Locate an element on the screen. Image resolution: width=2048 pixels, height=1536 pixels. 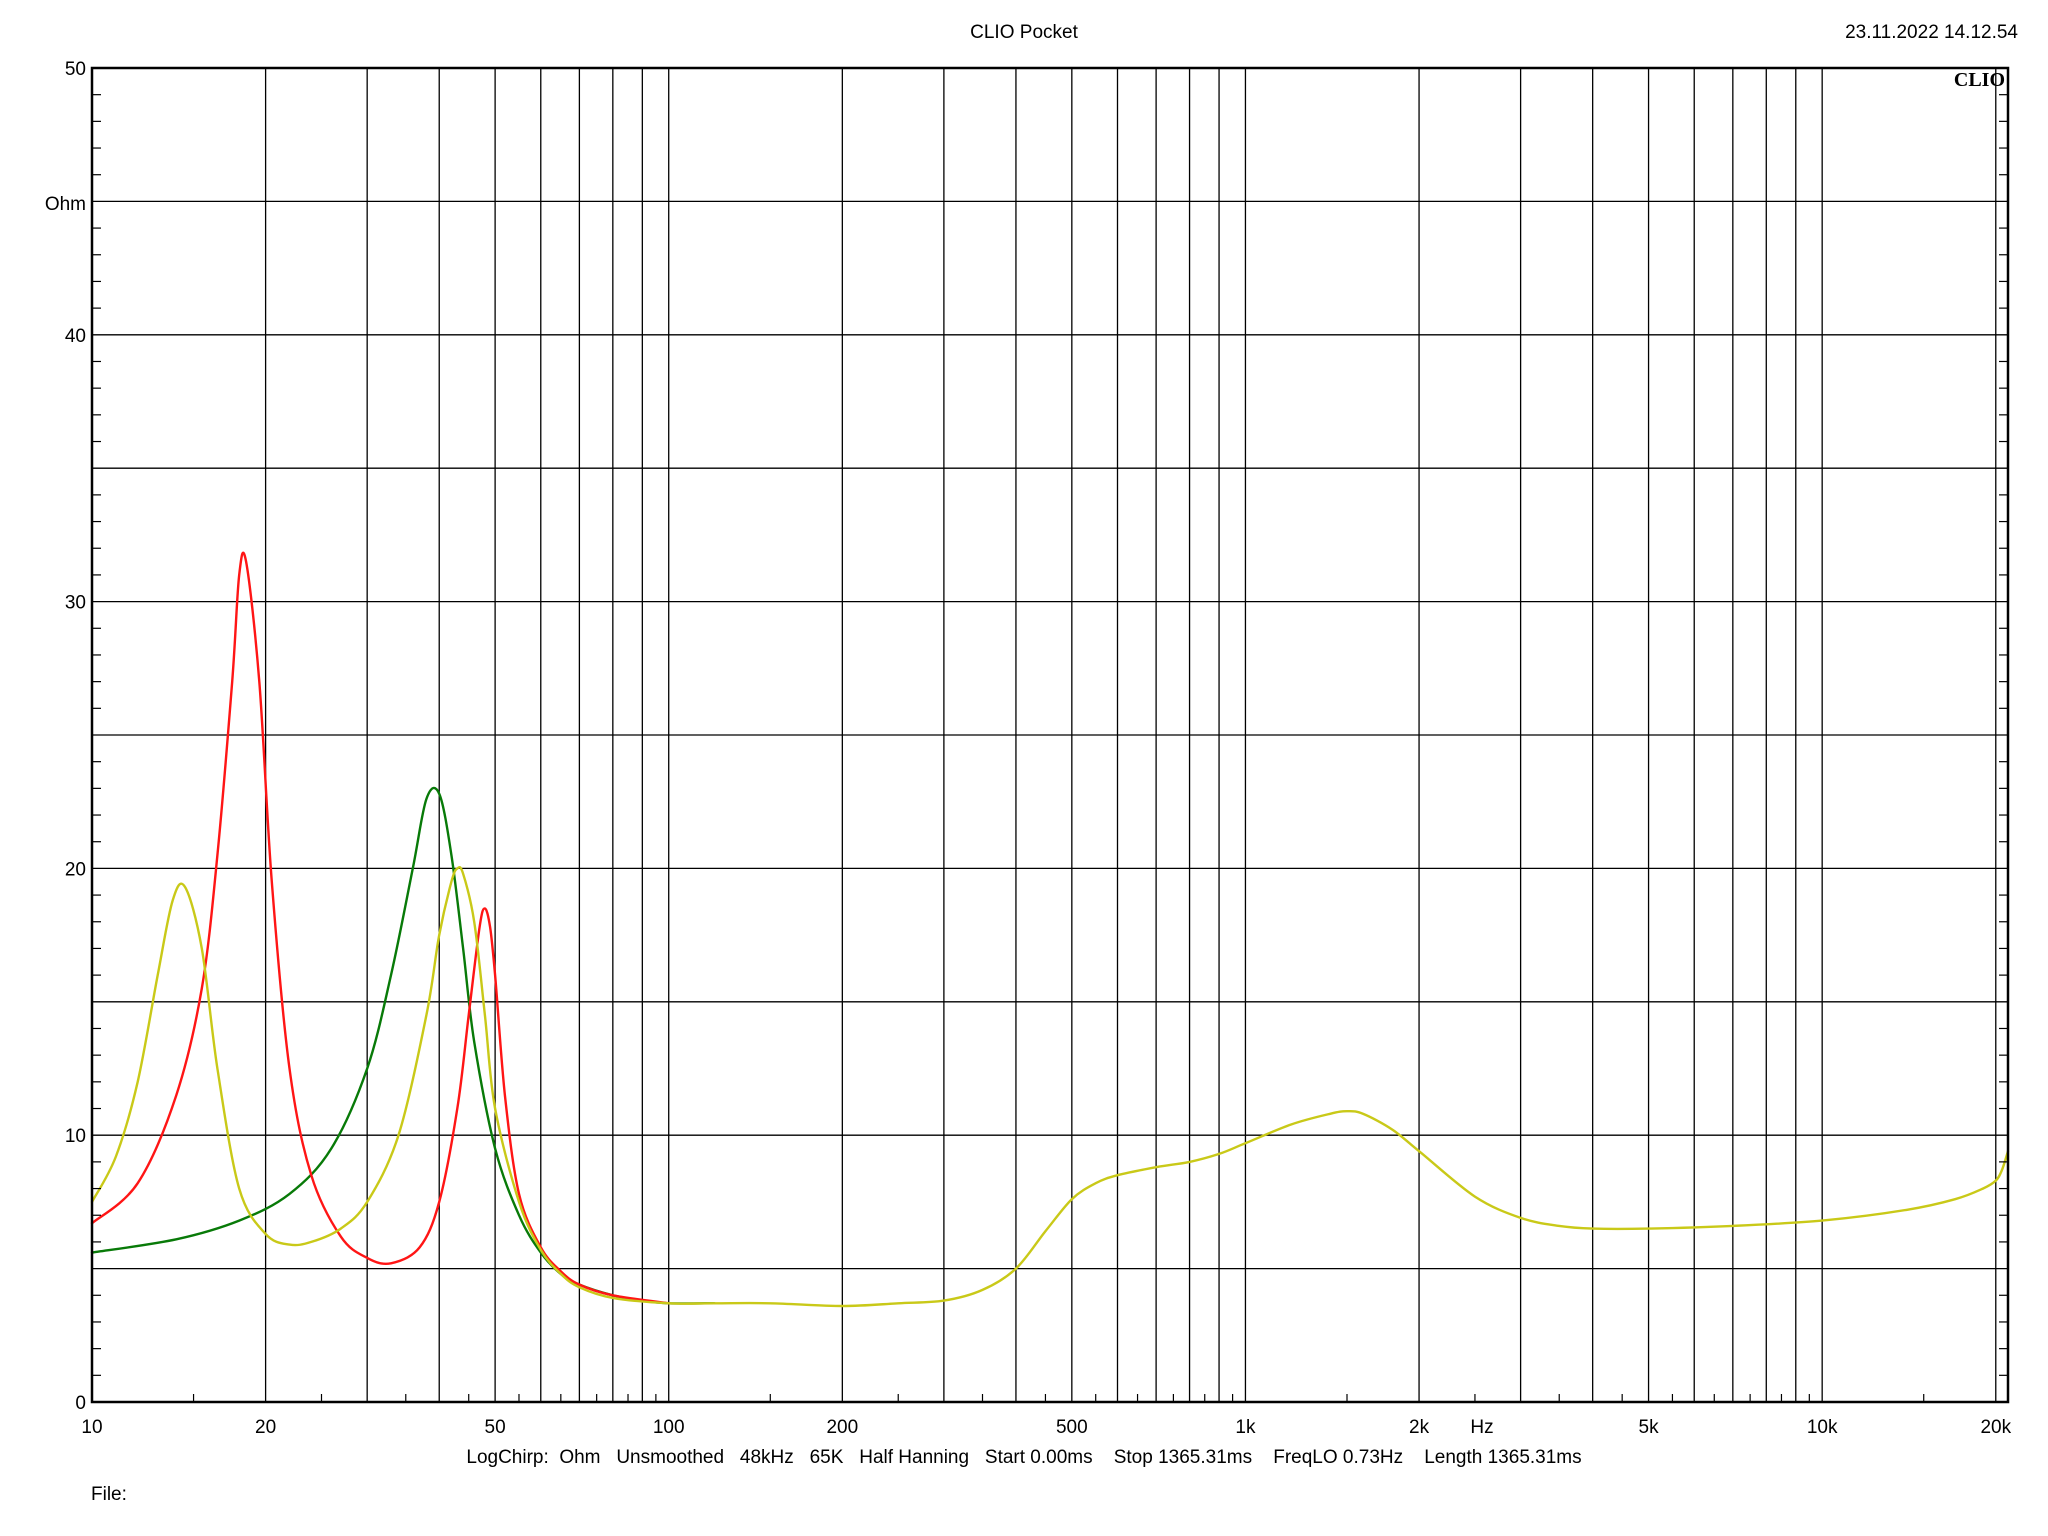
series-line-red is located at coordinates (380, 928).